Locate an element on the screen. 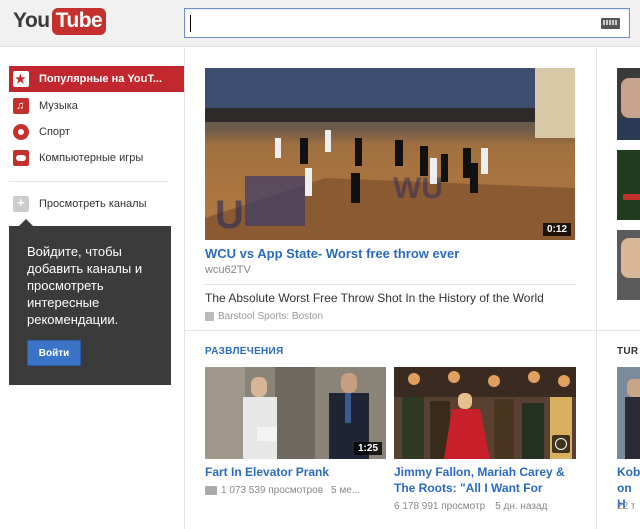 This screenshot has height=529, width=640. sidebar-item-label: Просмотреть каналы is located at coordinates (93, 204).